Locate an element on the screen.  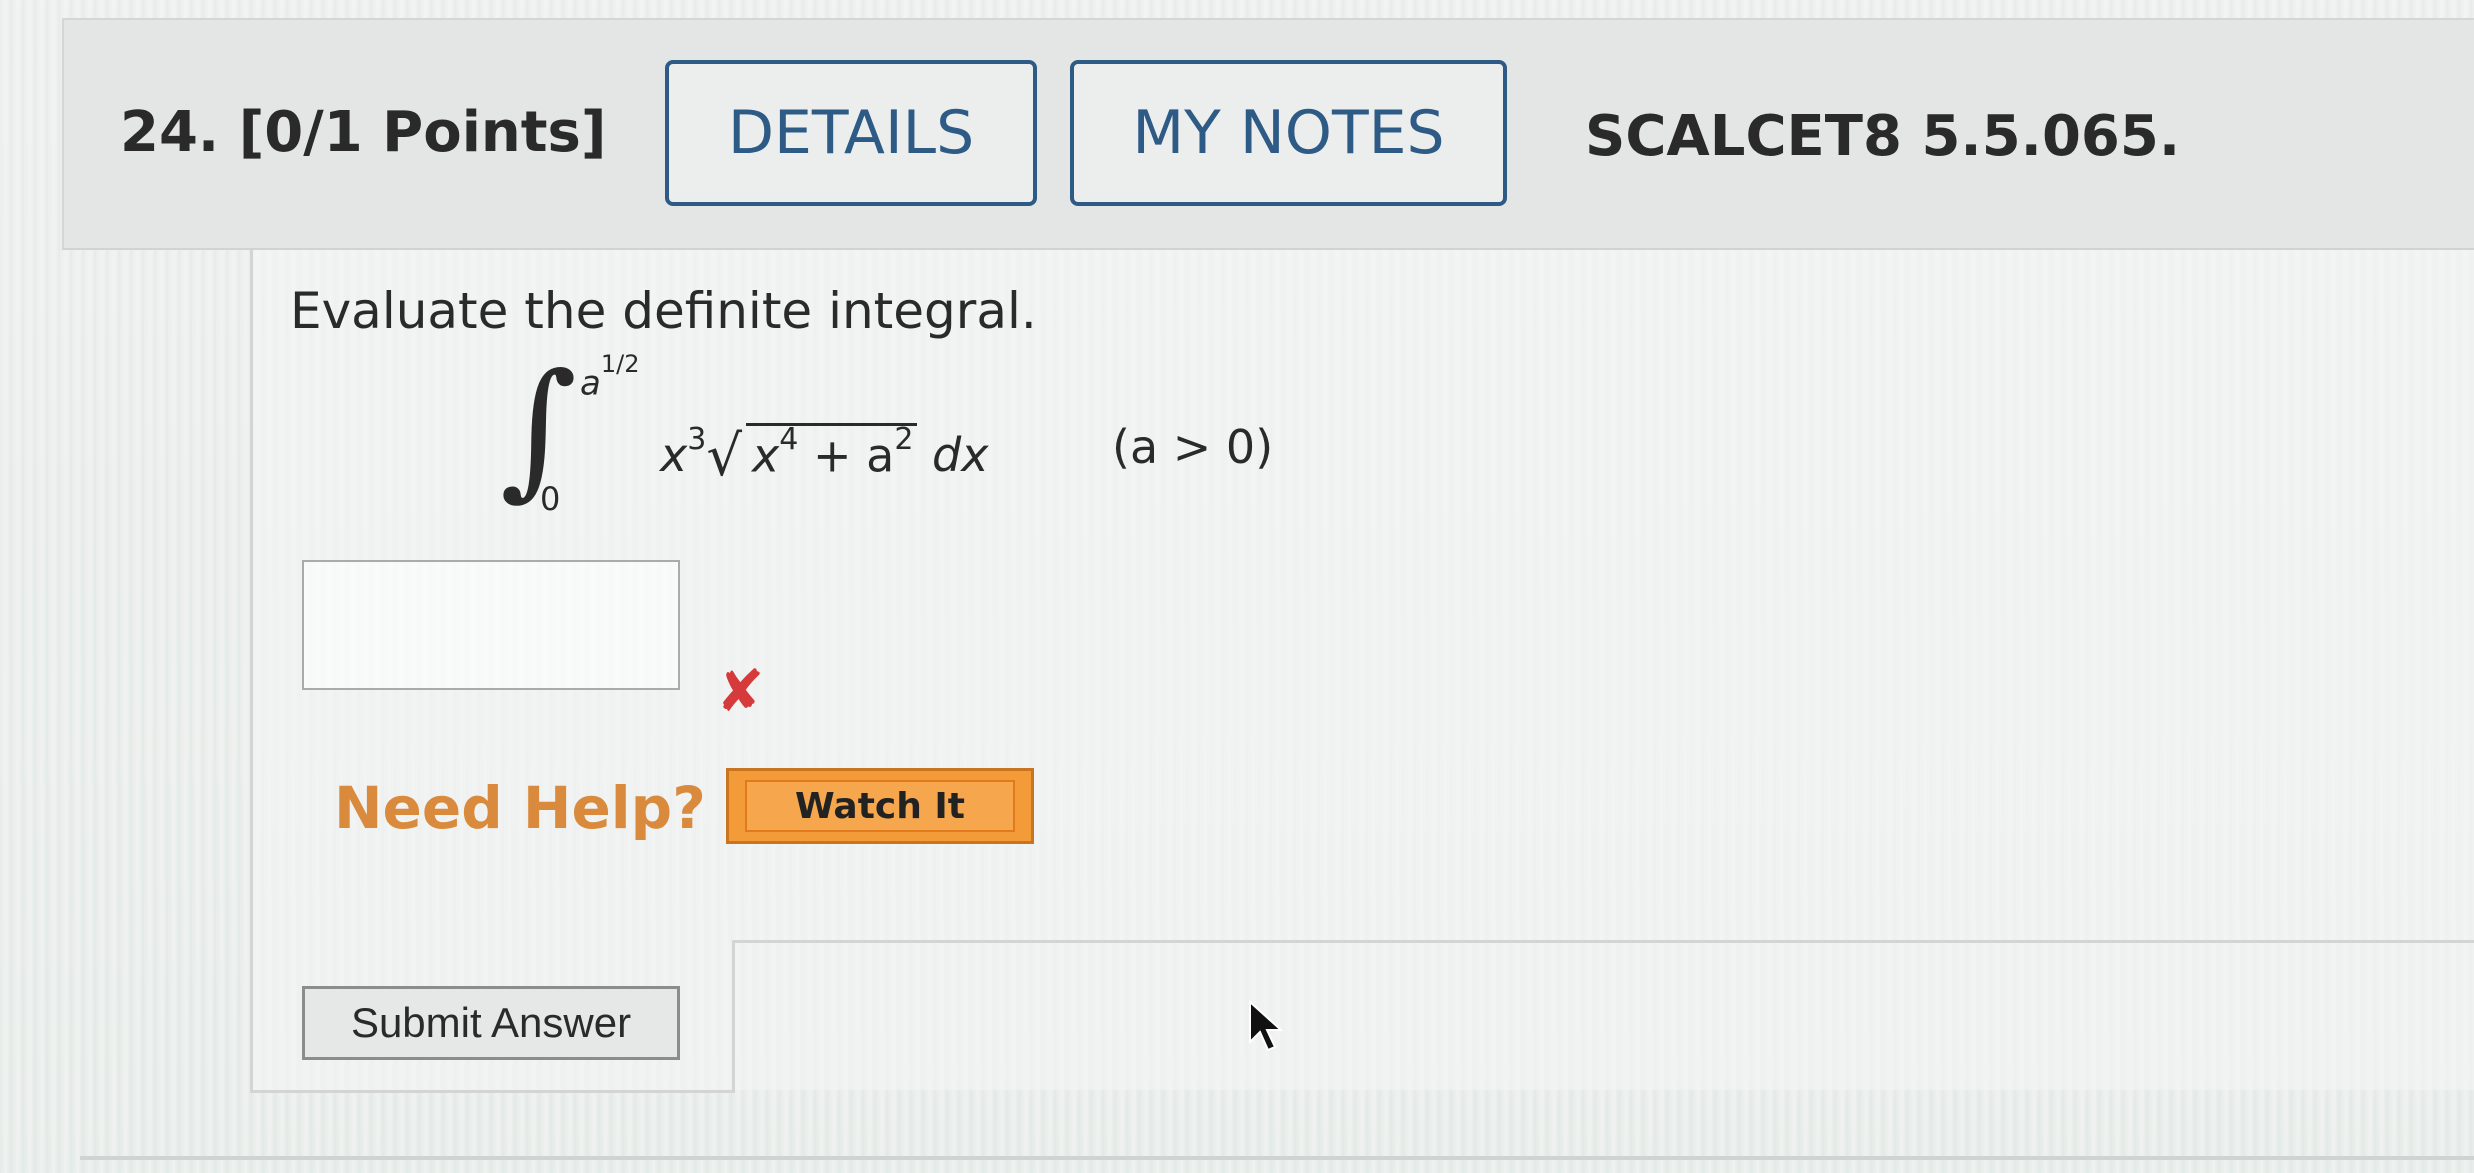
integral-condition: (a > 0) is located at coordinates (1193, 447).